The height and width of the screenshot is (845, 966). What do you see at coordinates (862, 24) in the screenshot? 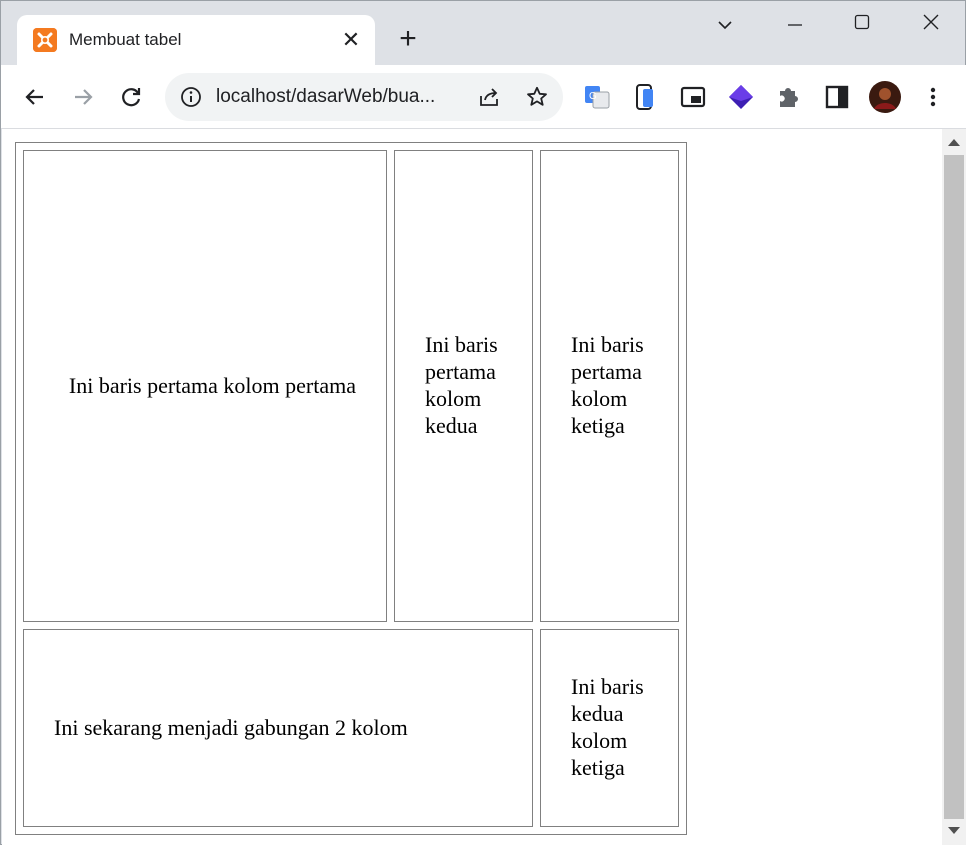
I see `maximize-icon` at bounding box center [862, 24].